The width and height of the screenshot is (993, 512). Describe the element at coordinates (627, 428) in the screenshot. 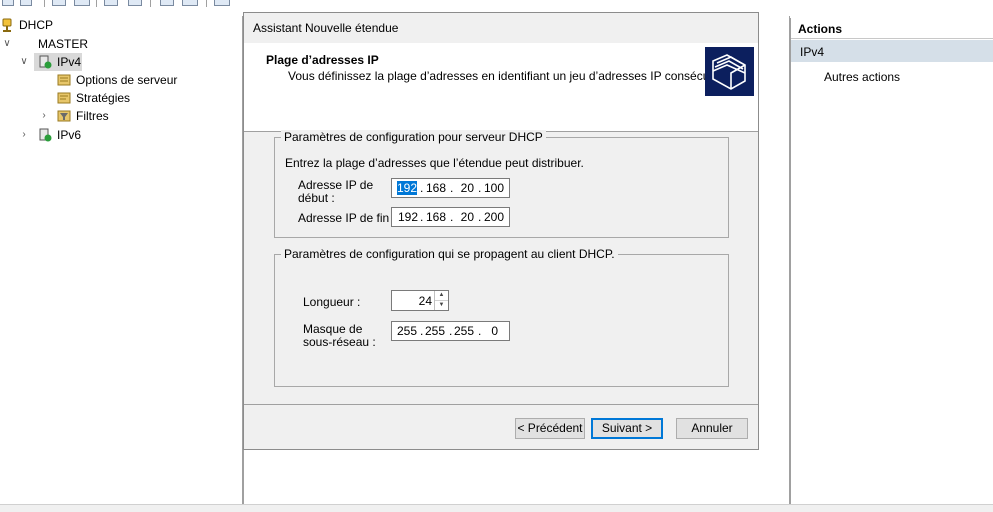

I see `next-button: Suivant >` at that location.